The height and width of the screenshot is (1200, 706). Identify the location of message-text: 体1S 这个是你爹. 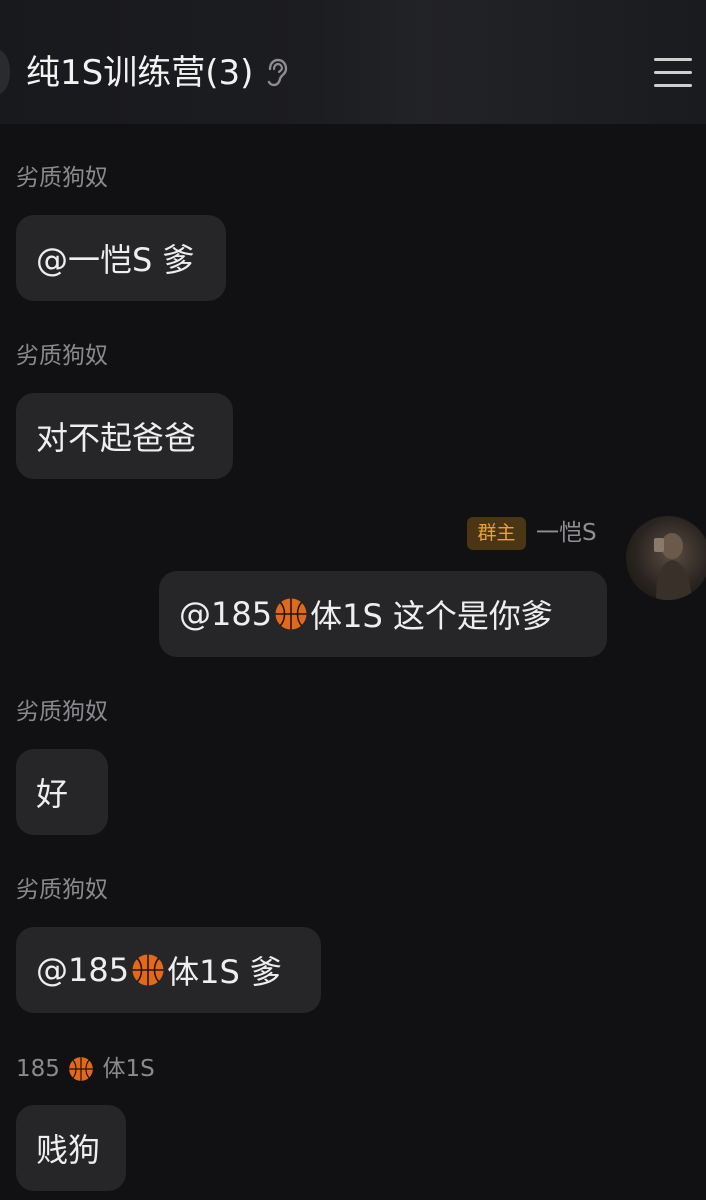
(431, 616).